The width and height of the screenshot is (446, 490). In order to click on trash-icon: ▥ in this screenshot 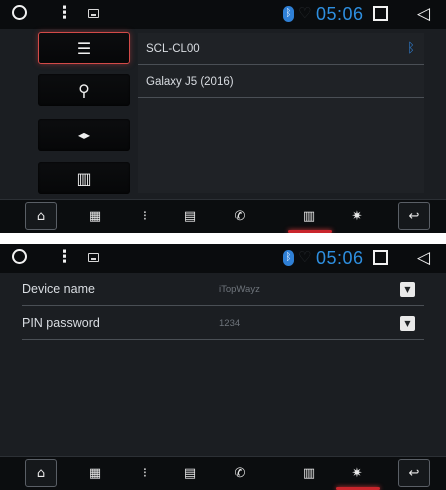, I will do `click(84, 178)`.